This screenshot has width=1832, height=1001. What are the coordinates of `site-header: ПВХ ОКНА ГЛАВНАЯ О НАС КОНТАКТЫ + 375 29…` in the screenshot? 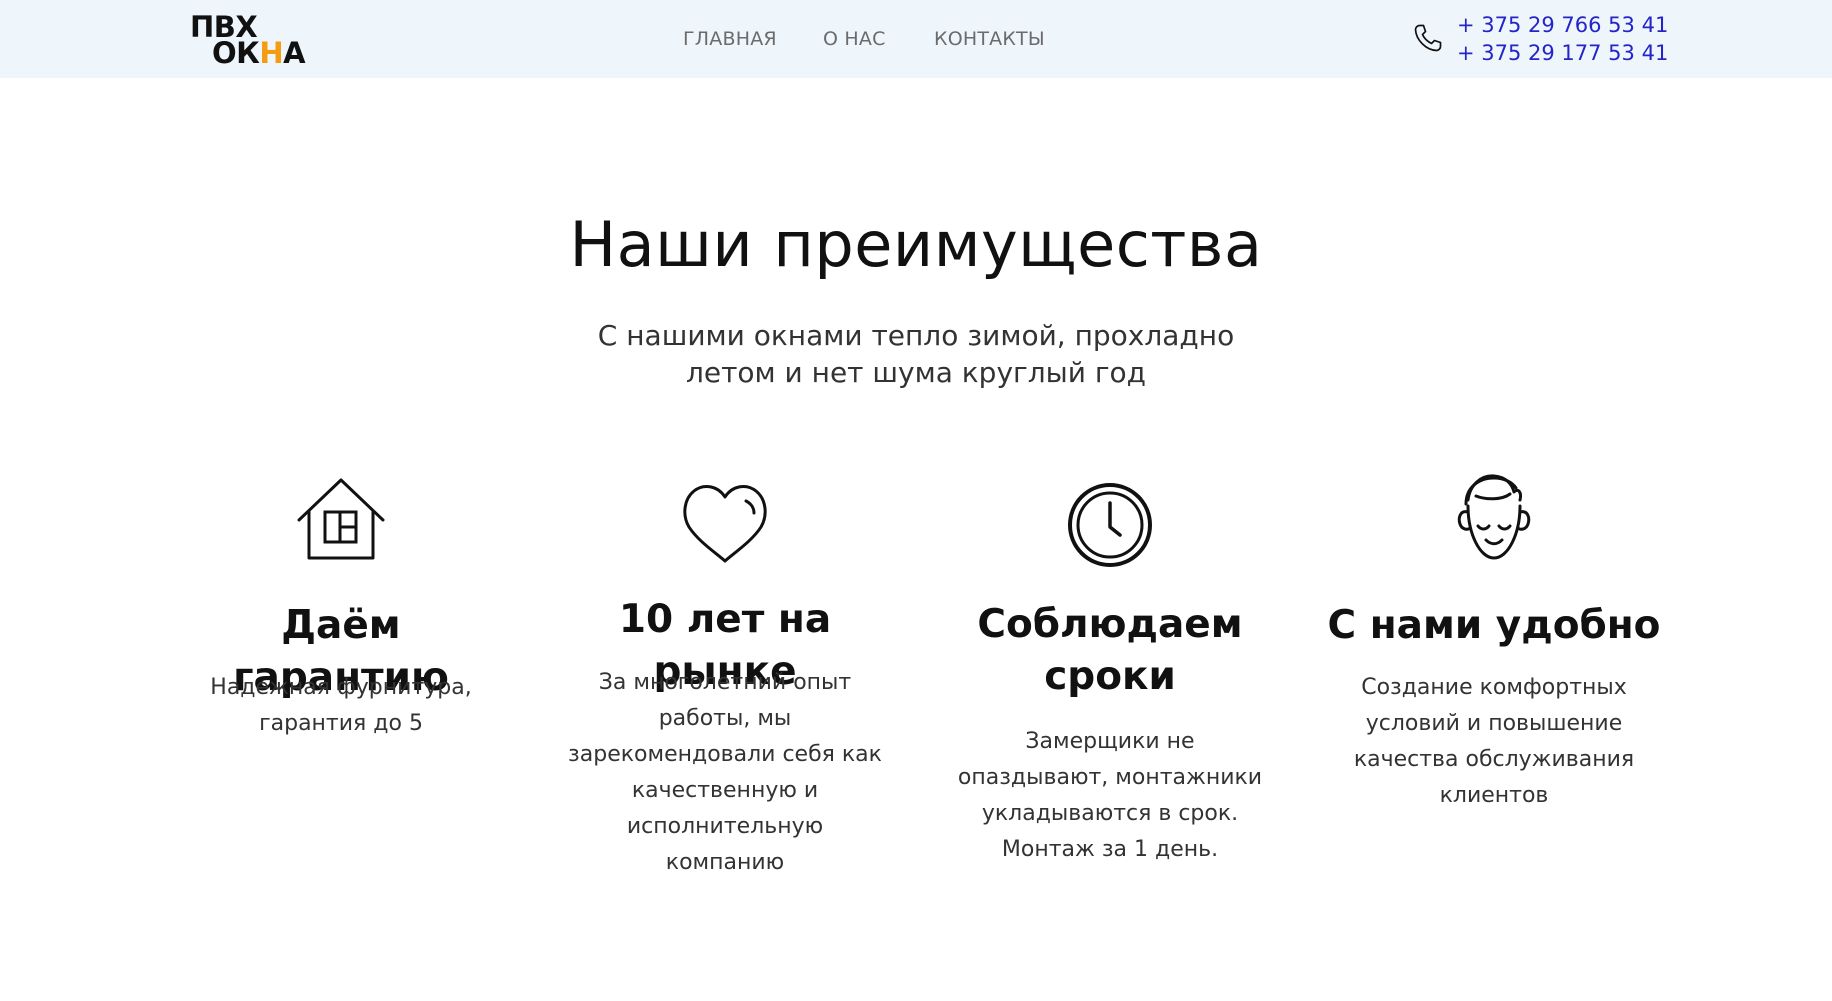 It's located at (916, 39).